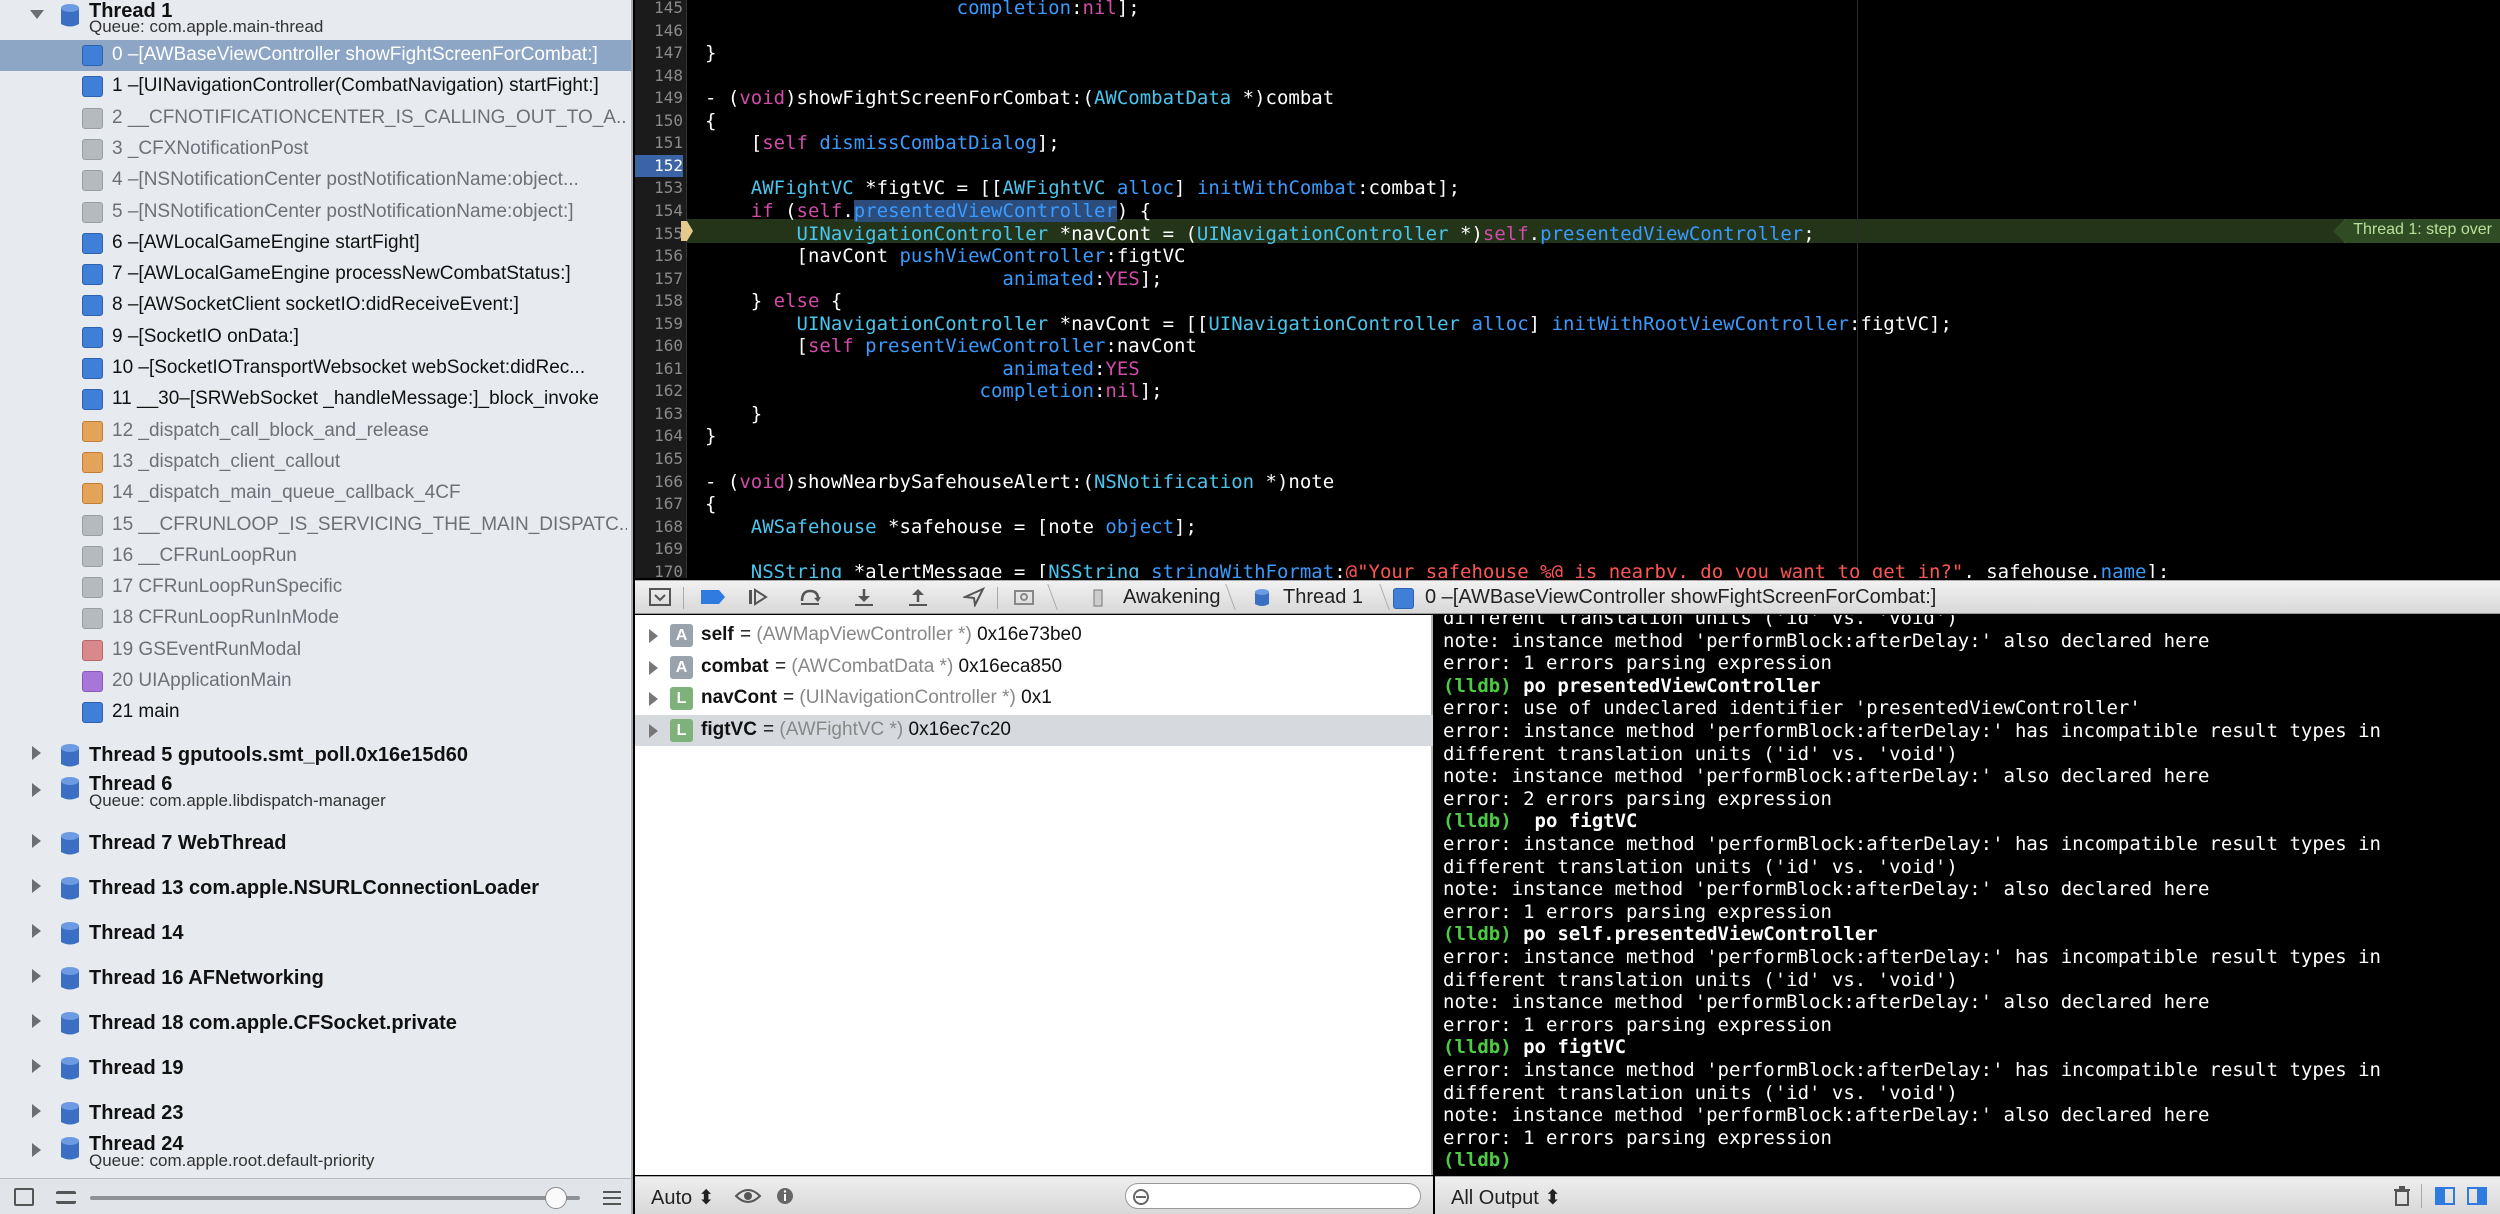  Describe the element at coordinates (1506, 1197) in the screenshot. I see `output-filter-selector: All Output ⬍` at that location.